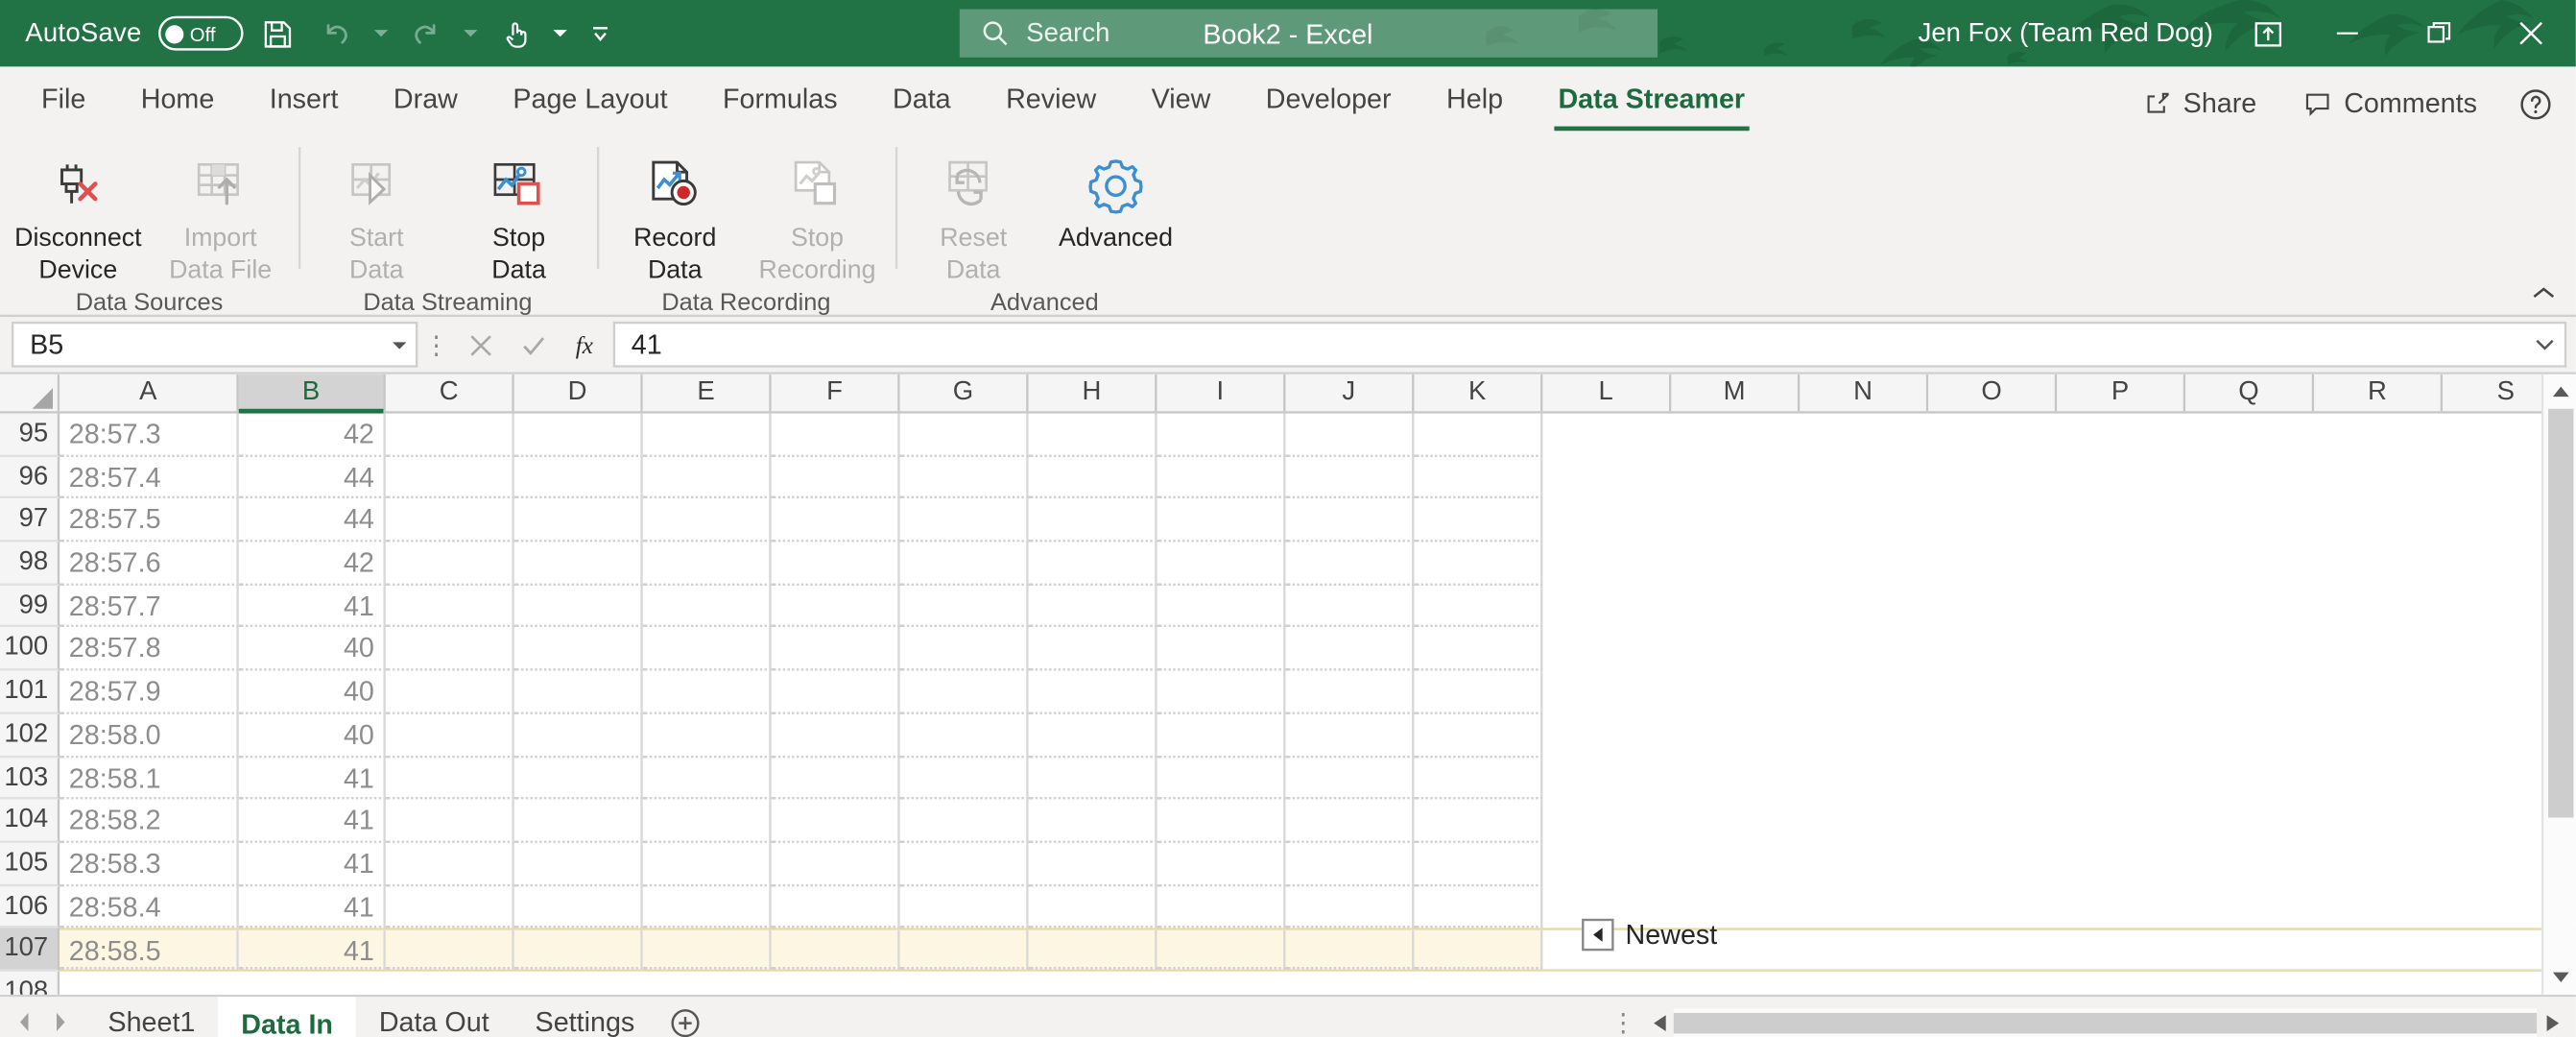  What do you see at coordinates (149, 735) in the screenshot?
I see `cell-A102: 28:58.0` at bounding box center [149, 735].